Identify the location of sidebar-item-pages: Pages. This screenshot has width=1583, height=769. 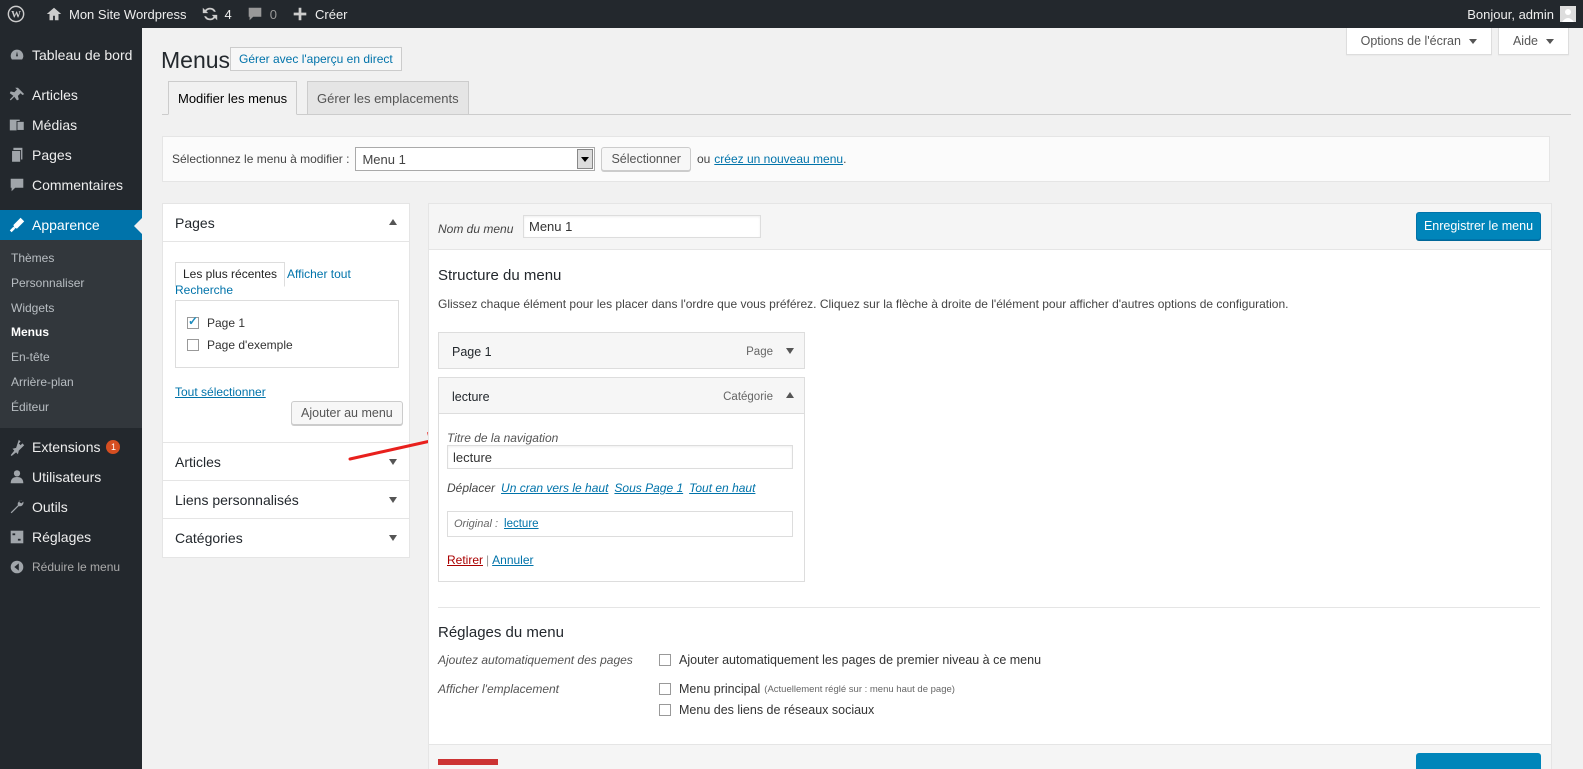
(71, 155).